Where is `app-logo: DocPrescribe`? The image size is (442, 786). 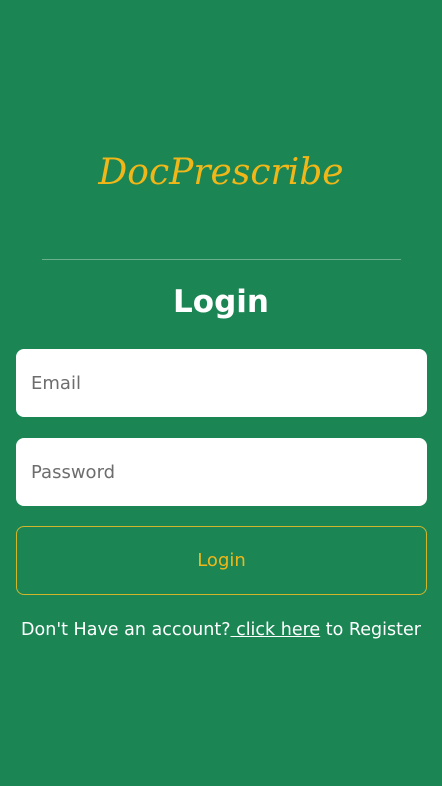
app-logo: DocPrescribe is located at coordinates (221, 172).